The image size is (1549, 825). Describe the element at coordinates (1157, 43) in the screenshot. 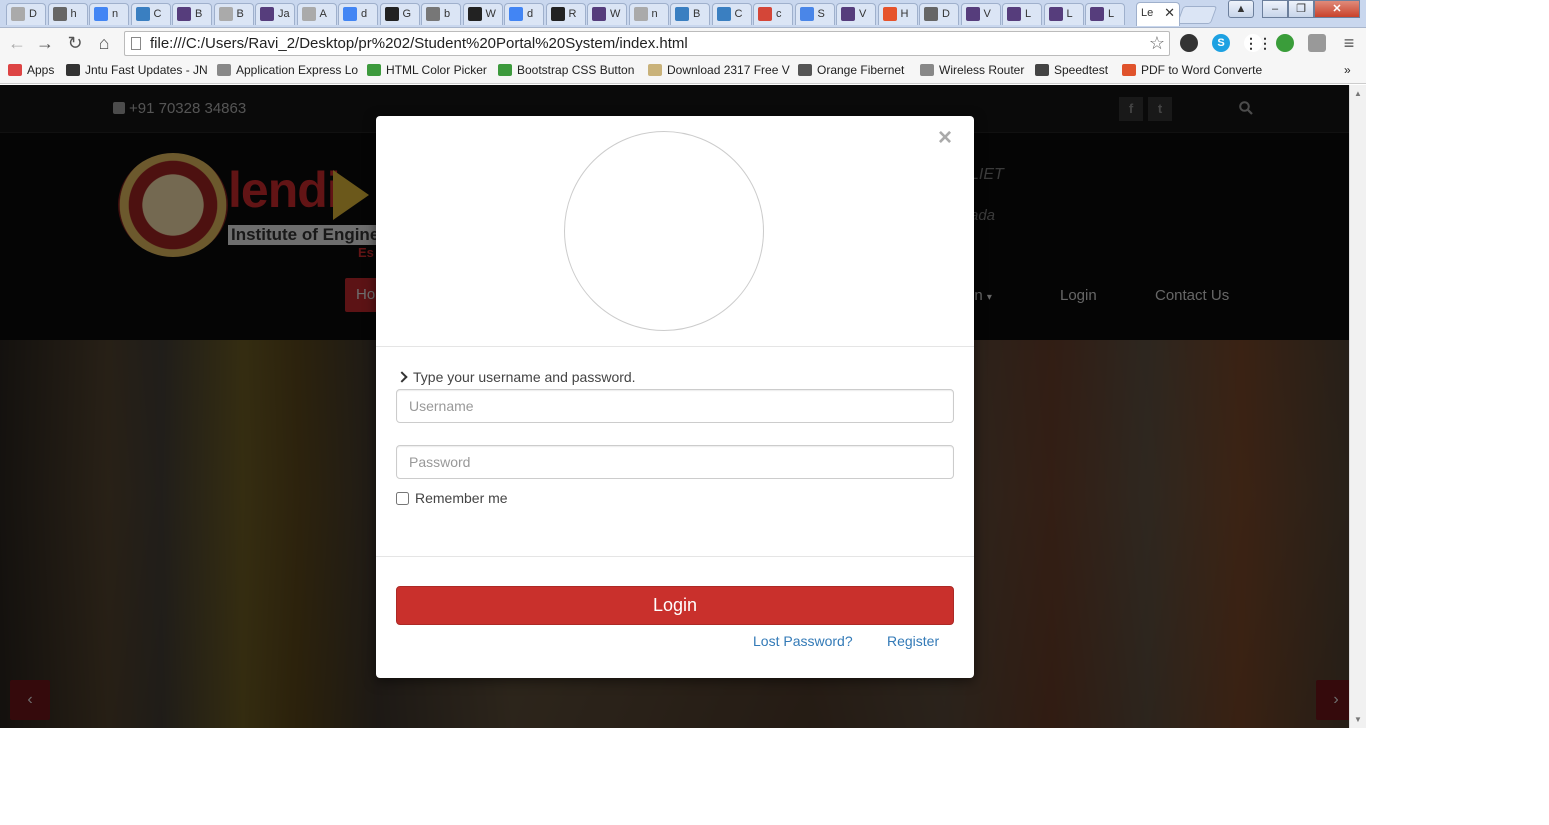

I see `bookmark-star-icon: ☆` at that location.